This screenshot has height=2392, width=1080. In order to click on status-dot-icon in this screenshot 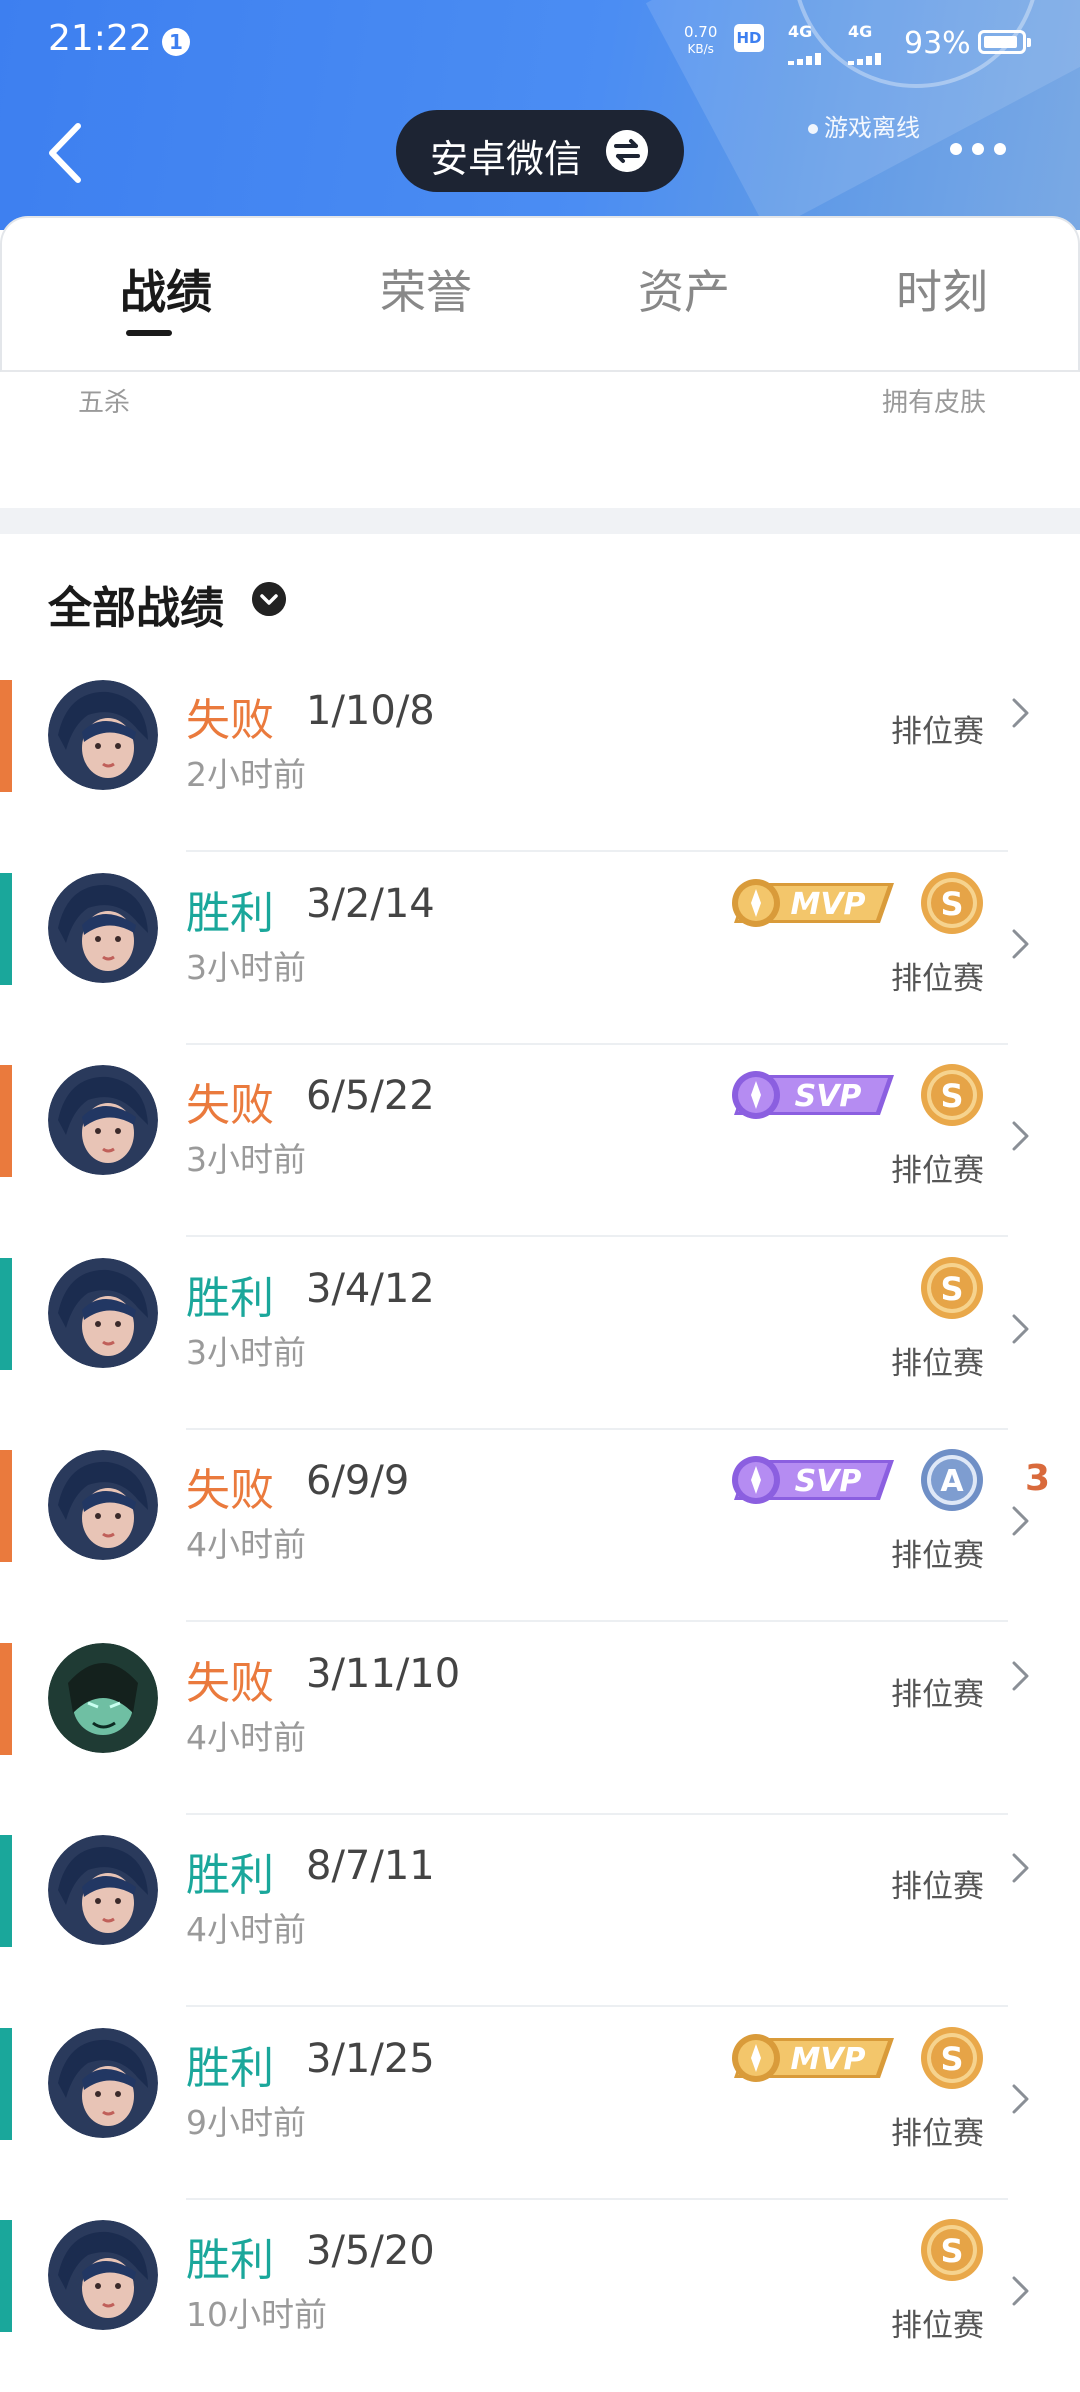, I will do `click(813, 129)`.